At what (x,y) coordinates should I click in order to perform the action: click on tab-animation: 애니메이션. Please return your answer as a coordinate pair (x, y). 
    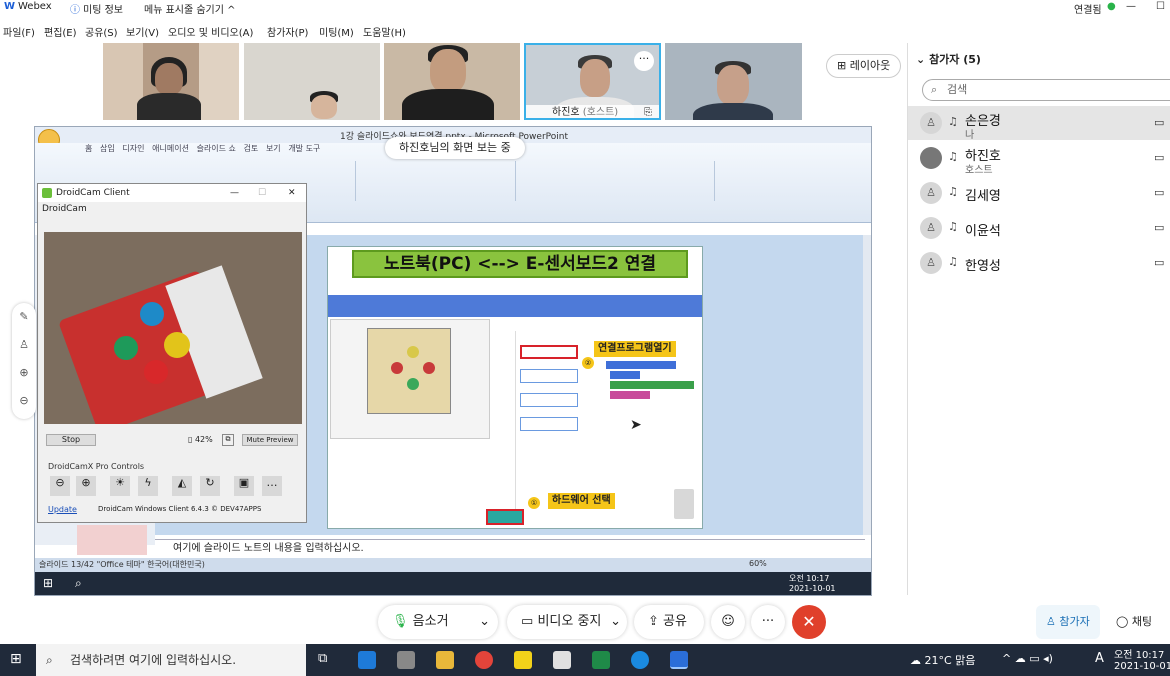
    Looking at the image, I should click on (170, 148).